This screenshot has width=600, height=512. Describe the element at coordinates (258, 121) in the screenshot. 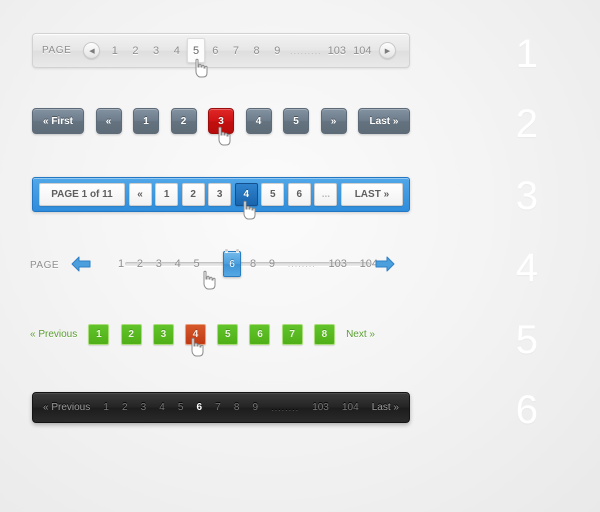

I see `page-button-4: 4` at that location.